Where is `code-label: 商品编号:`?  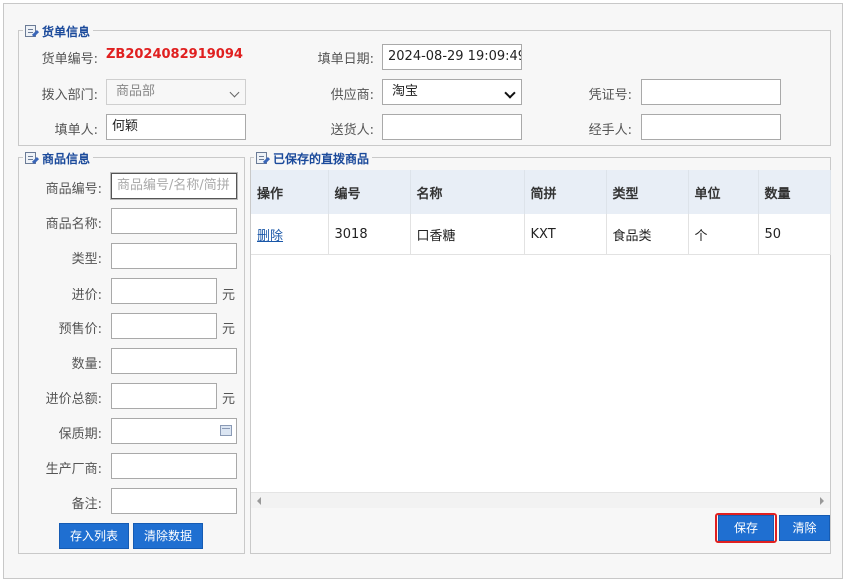 code-label: 商品编号: is located at coordinates (73, 189).